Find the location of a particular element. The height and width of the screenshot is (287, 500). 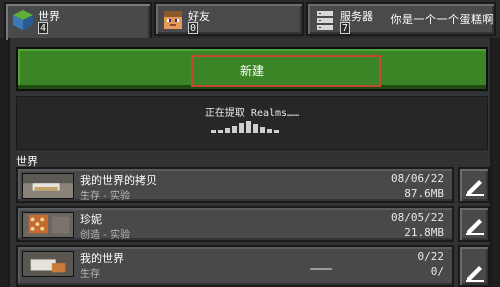

world-mode: 生存 - 实验 is located at coordinates (105, 196).